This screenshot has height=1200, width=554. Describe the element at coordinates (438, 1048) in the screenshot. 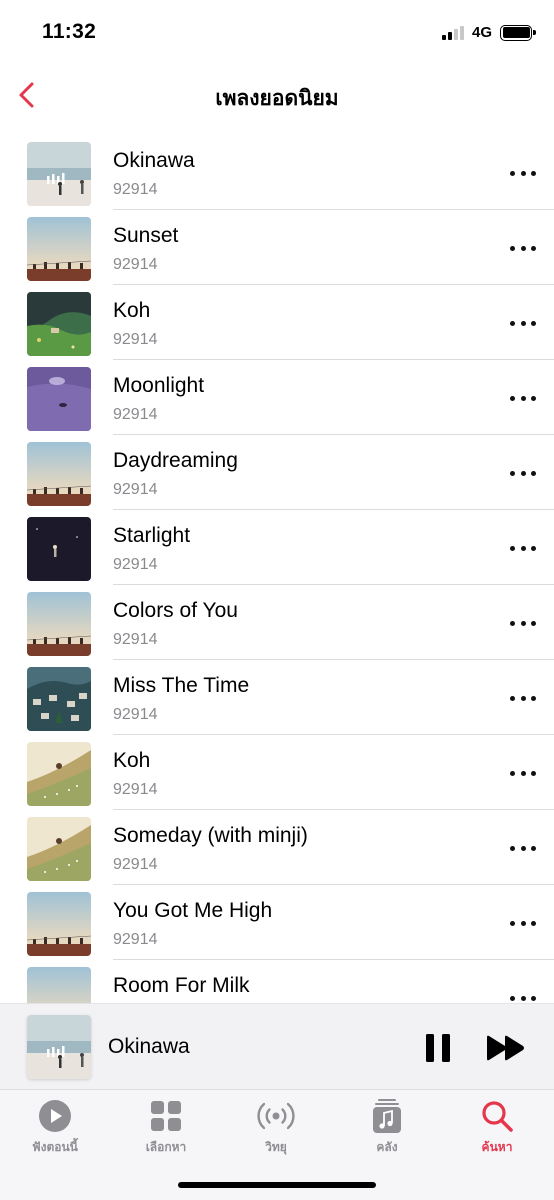

I see `pause-button` at that location.